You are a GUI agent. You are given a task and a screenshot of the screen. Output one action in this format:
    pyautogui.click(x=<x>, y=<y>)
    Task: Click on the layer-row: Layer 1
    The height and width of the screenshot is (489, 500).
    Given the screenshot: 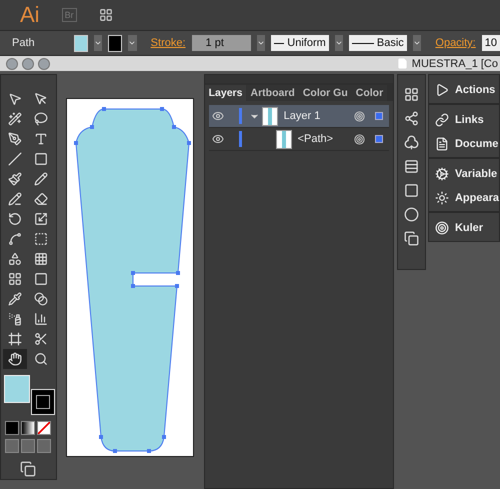 What is the action you would take?
    pyautogui.click(x=298, y=116)
    